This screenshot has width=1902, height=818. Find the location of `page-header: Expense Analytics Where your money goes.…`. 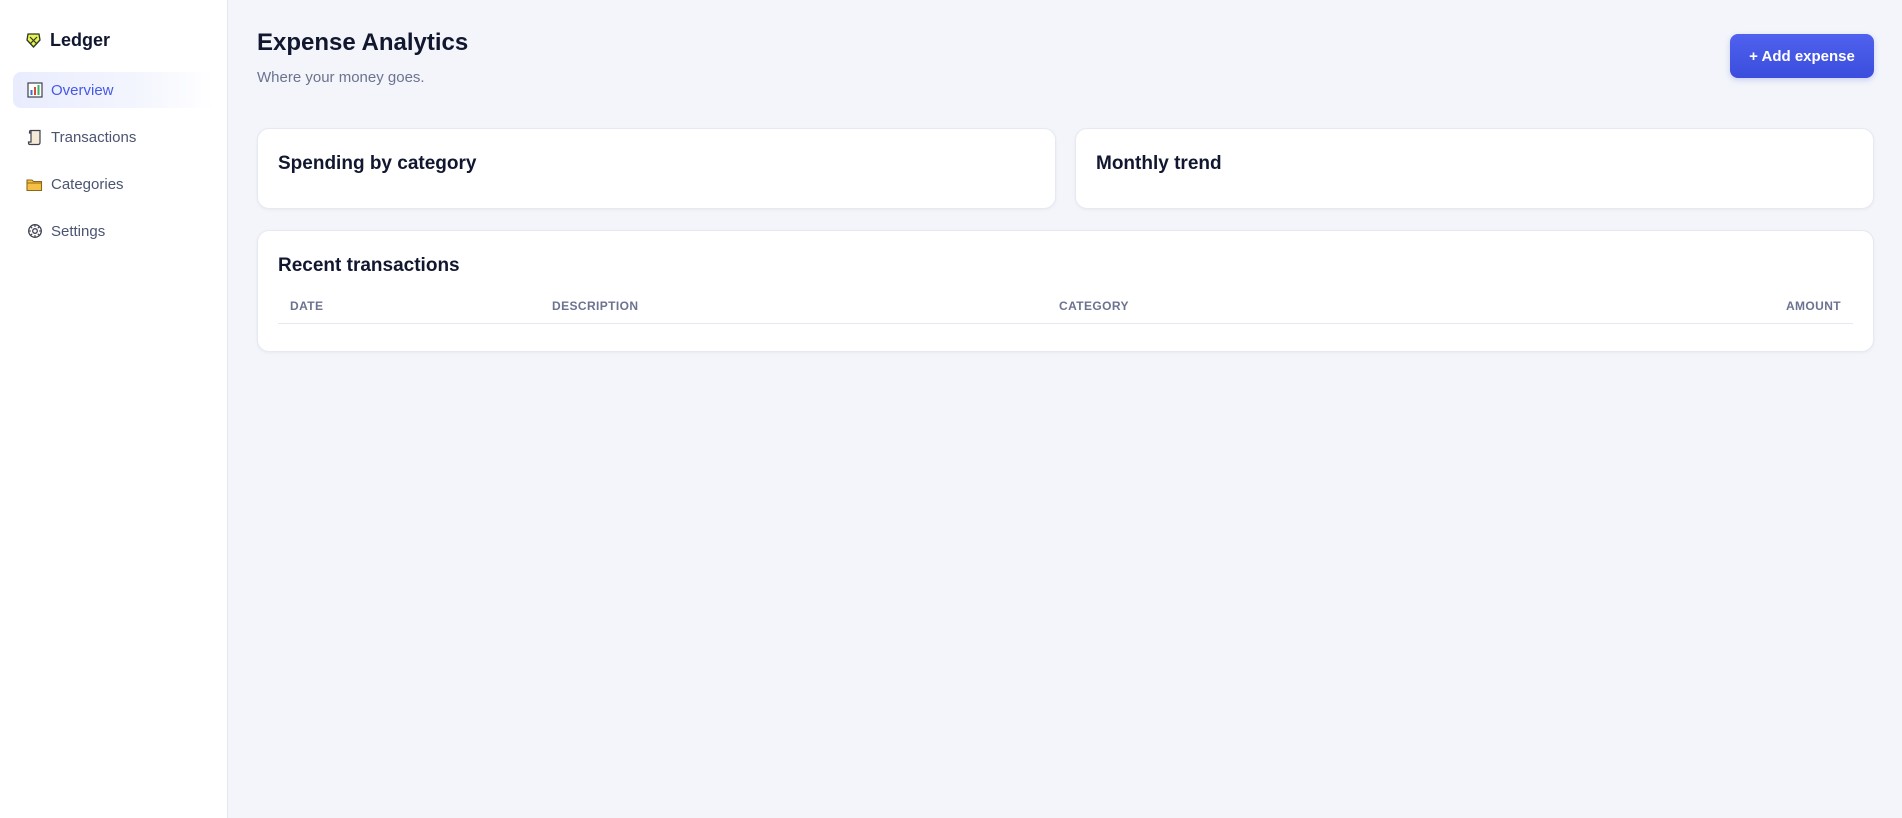

page-header: Expense Analytics Where your money goes.… is located at coordinates (1065, 57).